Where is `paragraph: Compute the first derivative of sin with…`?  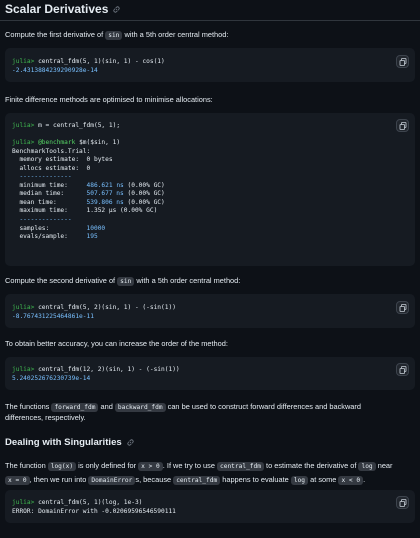 paragraph: Compute the first derivative of sin with… is located at coordinates (117, 35).